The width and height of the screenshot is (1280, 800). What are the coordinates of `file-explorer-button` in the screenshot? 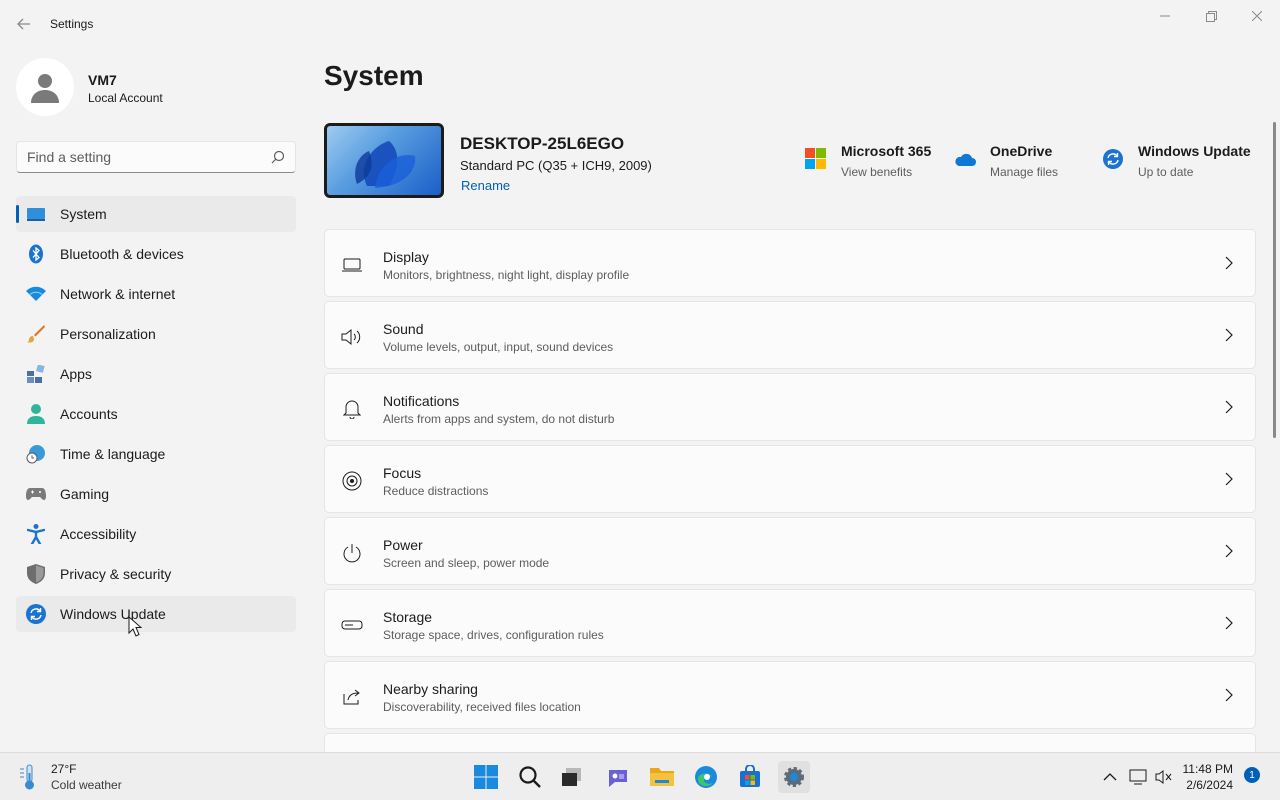 It's located at (662, 777).